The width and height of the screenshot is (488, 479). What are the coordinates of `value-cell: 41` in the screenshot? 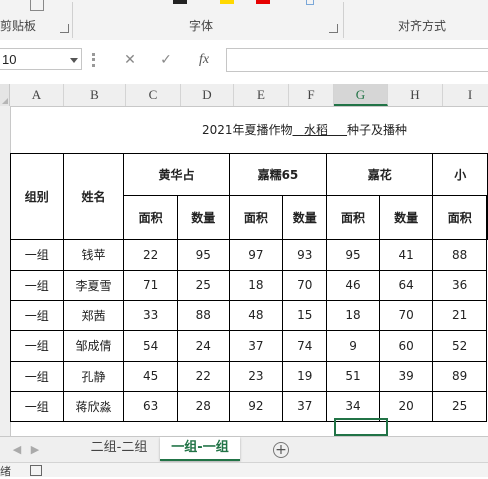 It's located at (406, 254).